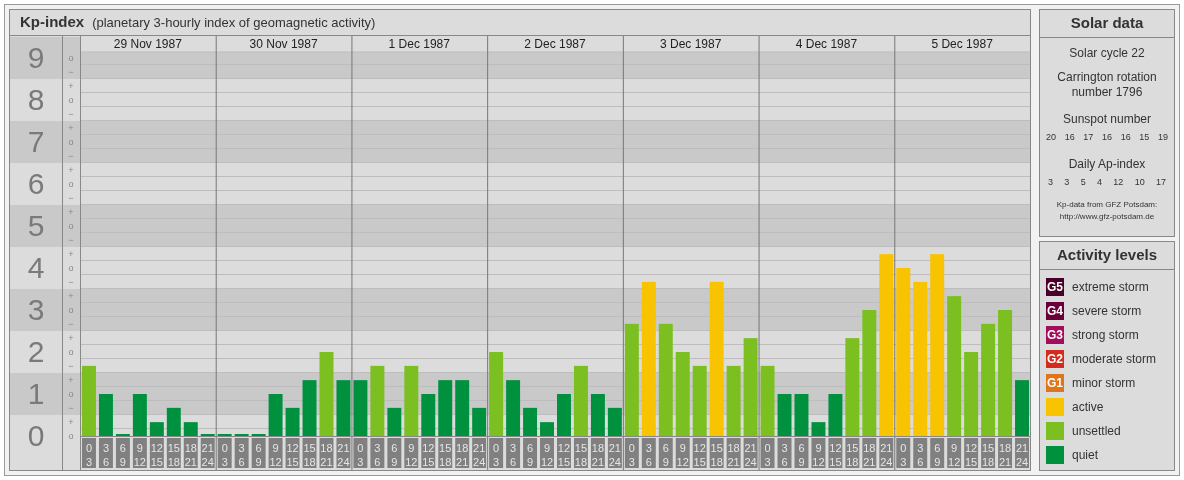  I want to click on date-header: 29 Nov 1987, so click(147, 44).